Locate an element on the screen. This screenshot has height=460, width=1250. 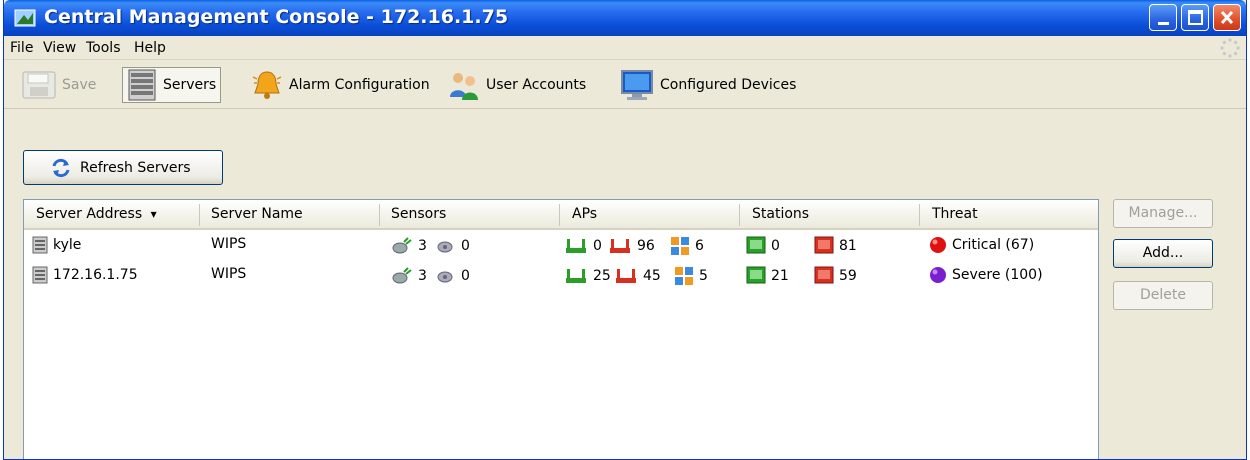
aps-other-cell: 6 is located at coordinates (687, 246).